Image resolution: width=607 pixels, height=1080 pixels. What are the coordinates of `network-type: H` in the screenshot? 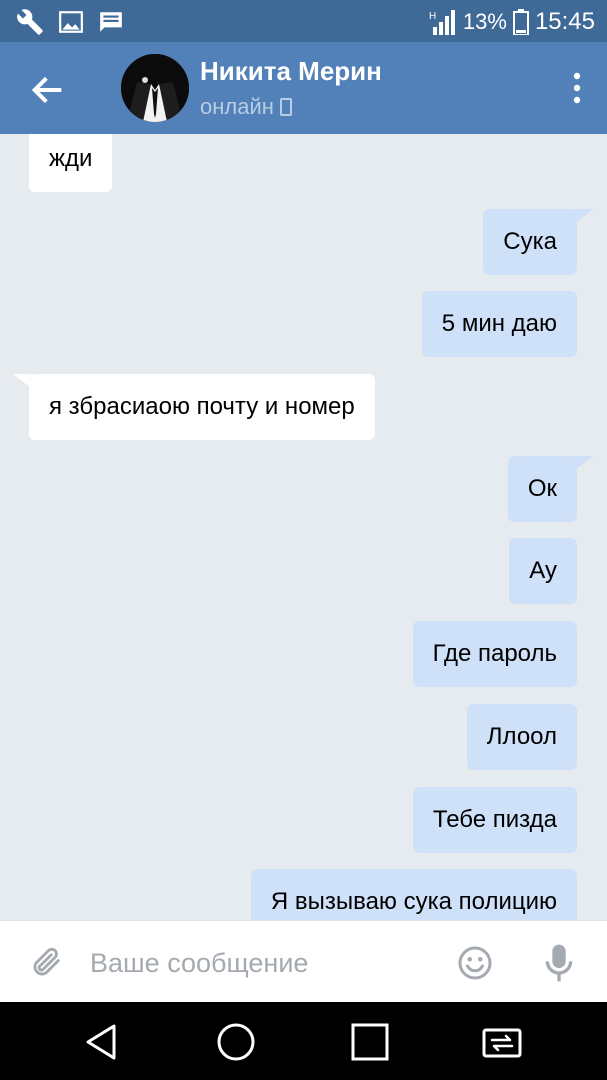 It's located at (432, 16).